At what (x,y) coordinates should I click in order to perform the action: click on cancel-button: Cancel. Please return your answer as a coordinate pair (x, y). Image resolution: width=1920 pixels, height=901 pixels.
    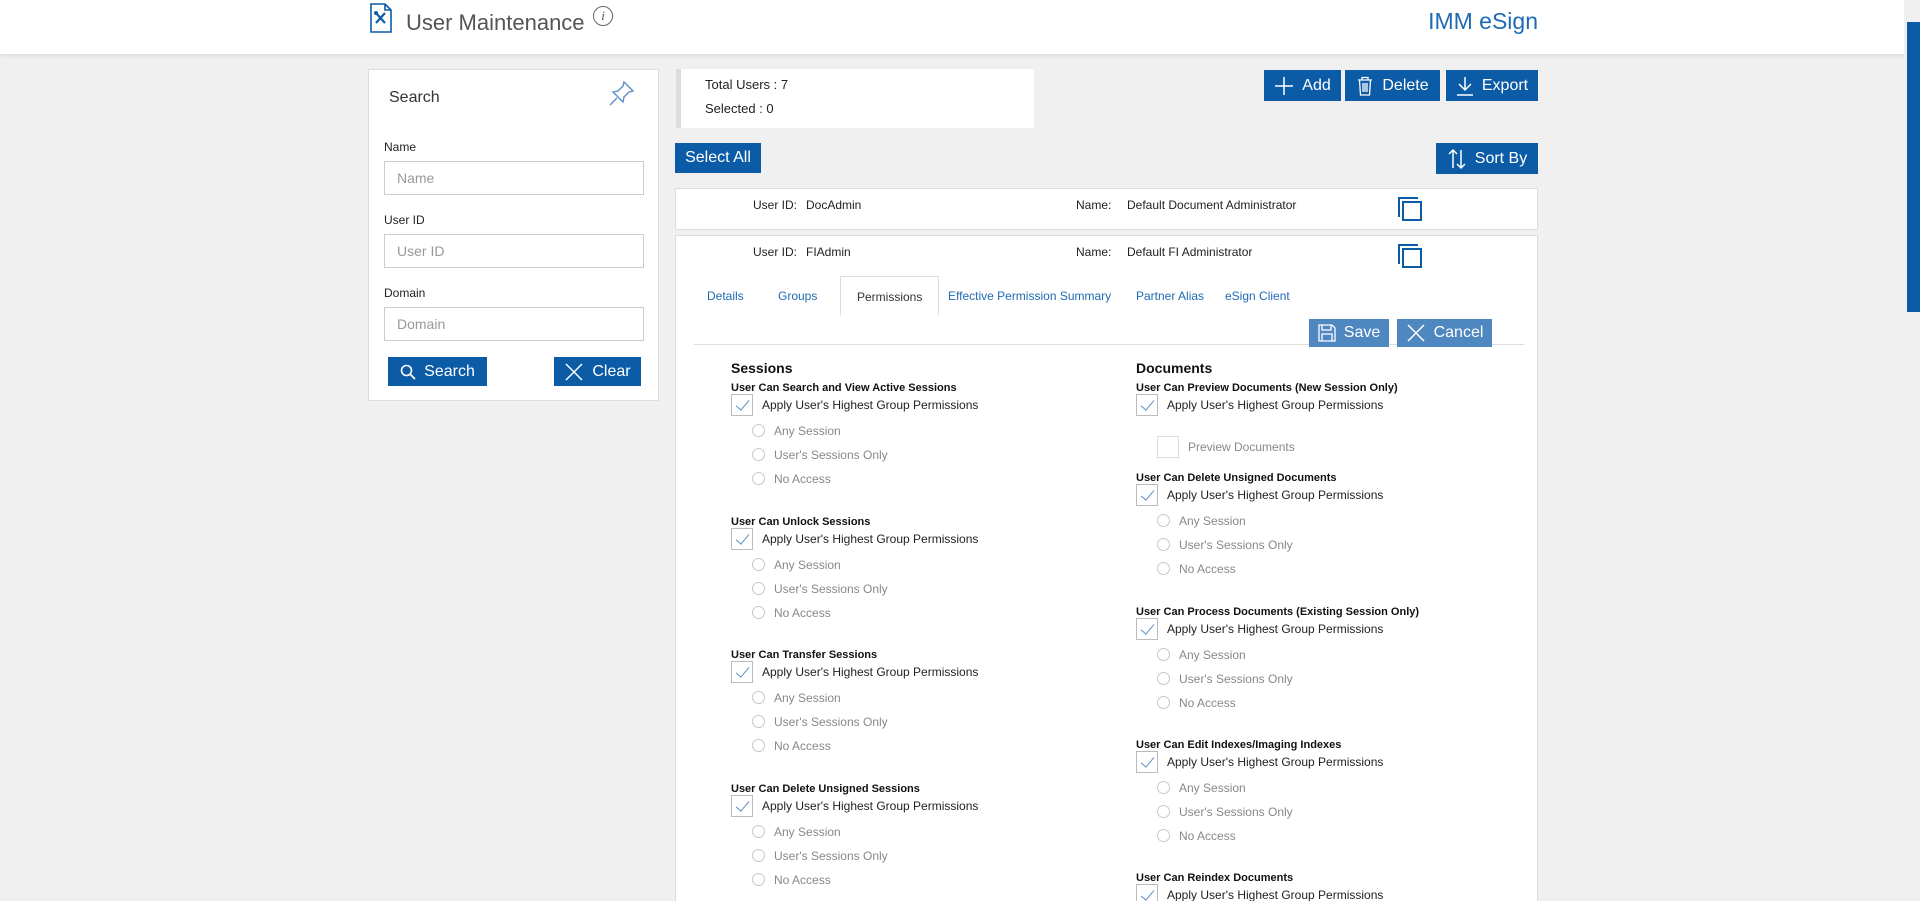
    Looking at the image, I should click on (1444, 333).